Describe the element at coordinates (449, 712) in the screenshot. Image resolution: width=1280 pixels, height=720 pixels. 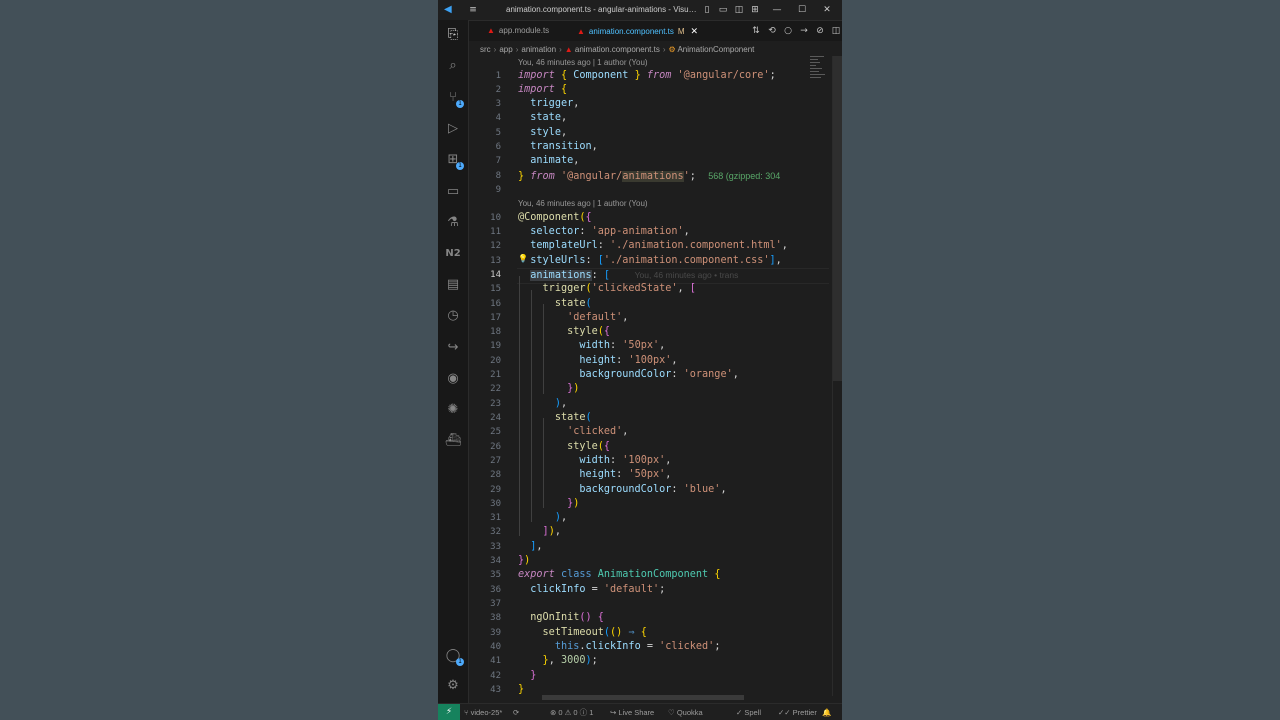
I see `remote-indicator: ⚡` at that location.